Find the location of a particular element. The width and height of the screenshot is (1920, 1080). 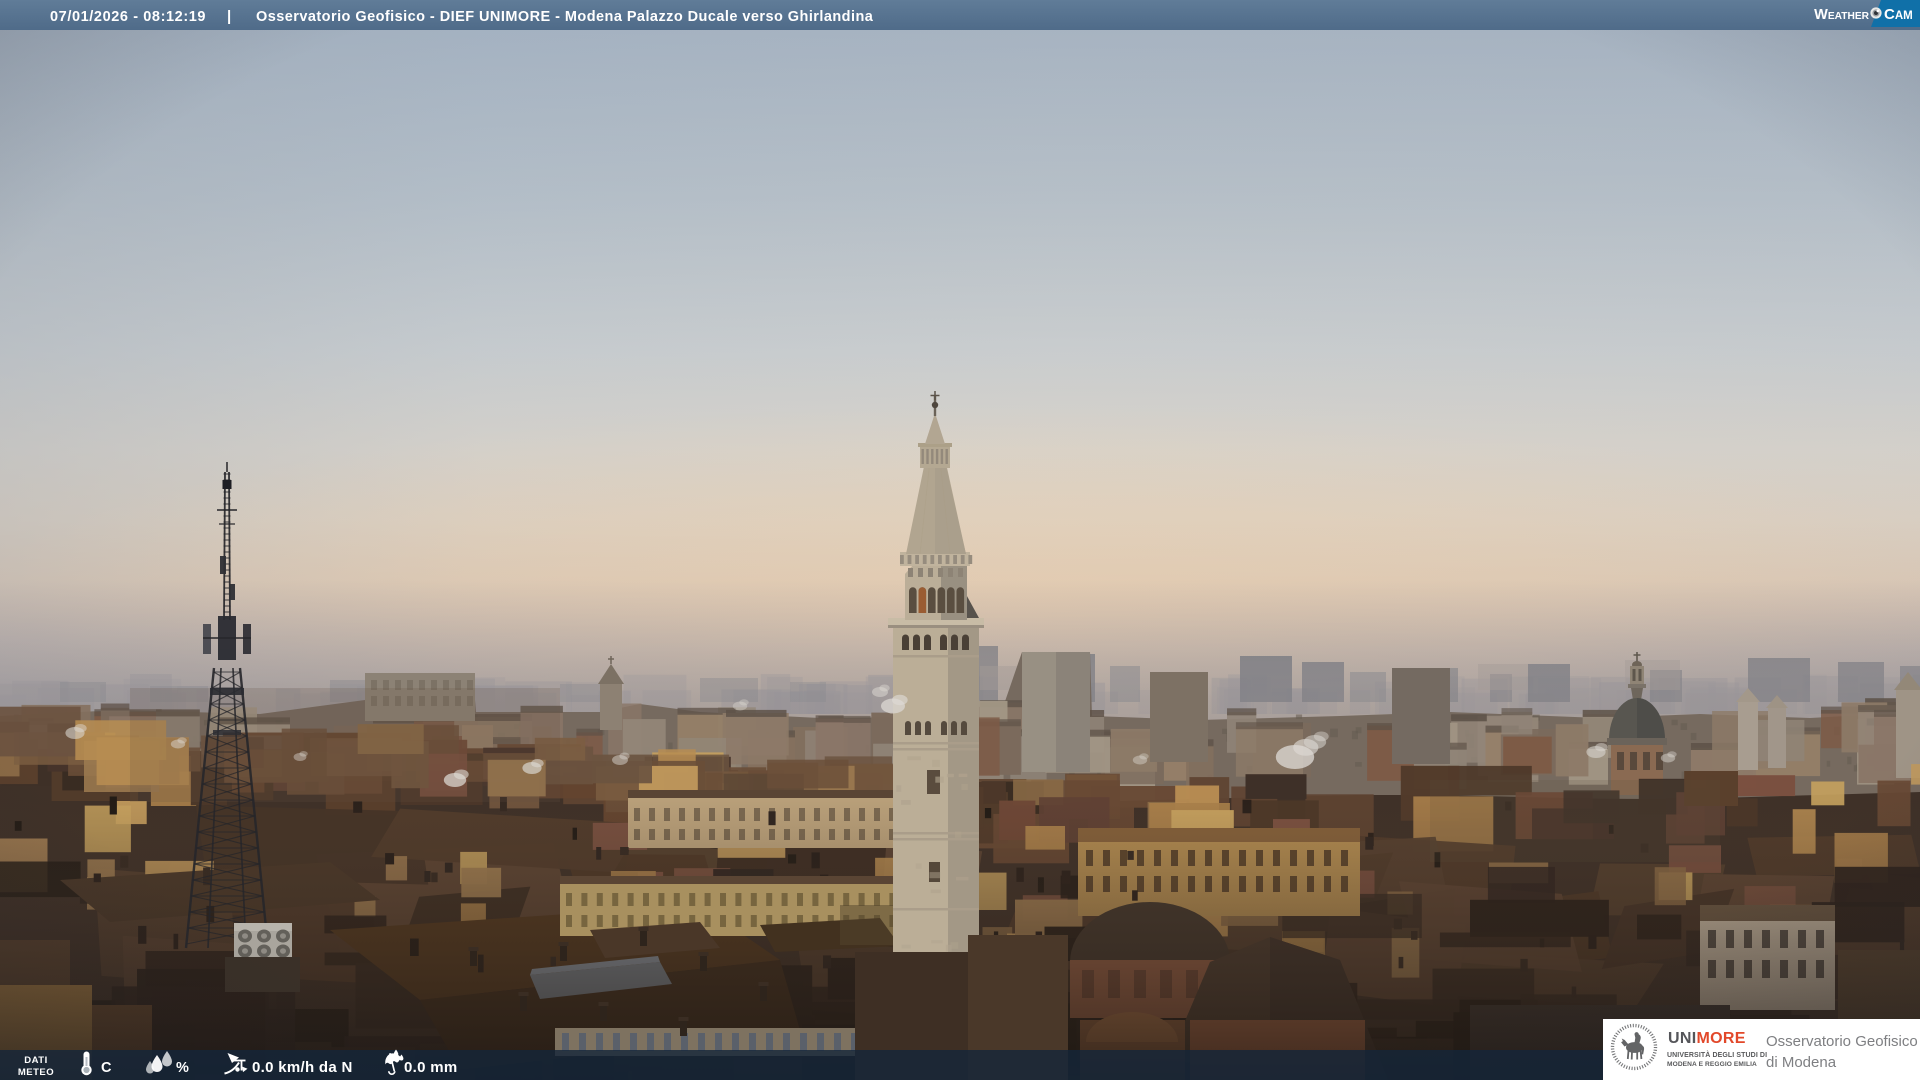

svg-text: C is located at coordinates (106, 1068).